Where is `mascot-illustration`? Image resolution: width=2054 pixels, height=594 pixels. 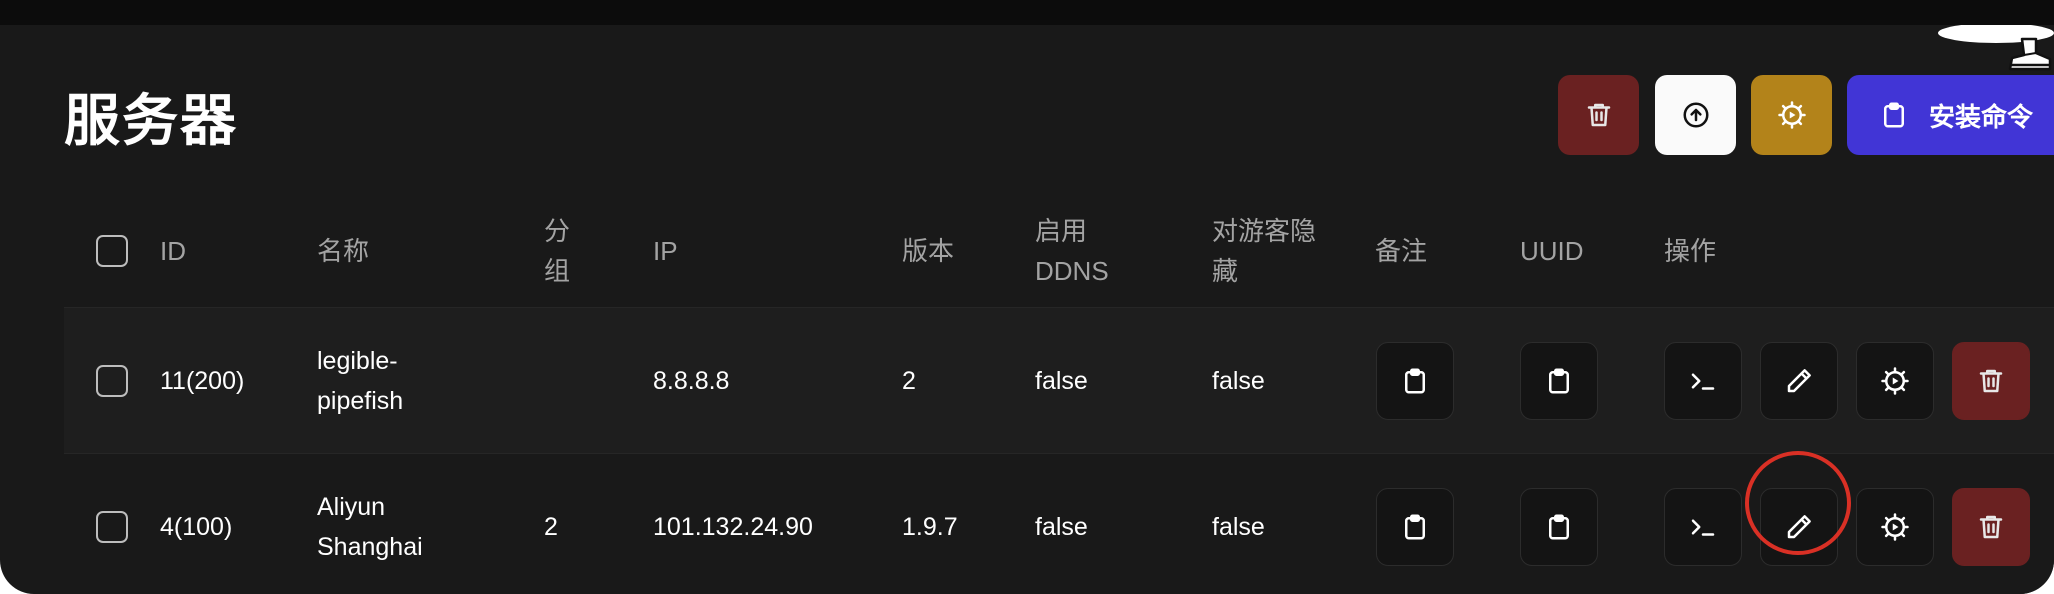
mascot-illustration is located at coordinates (1996, 48).